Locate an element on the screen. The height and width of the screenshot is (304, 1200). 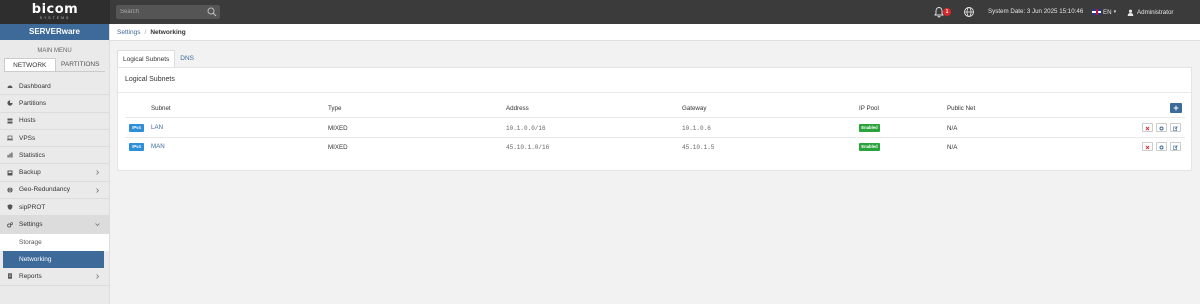
sidebar-item-hosts: Hosts is located at coordinates (54, 121).